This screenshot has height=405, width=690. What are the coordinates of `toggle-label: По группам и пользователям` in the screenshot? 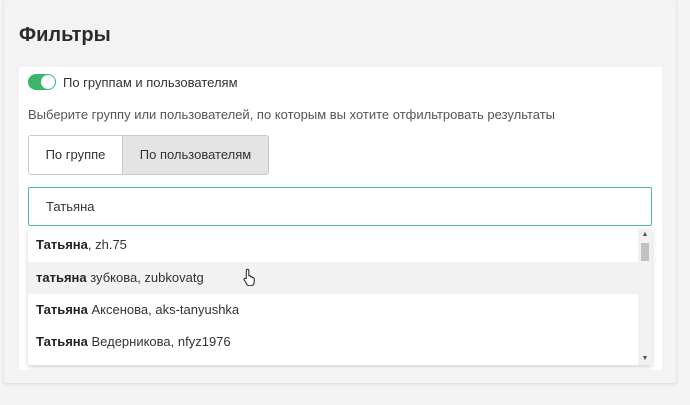 It's located at (150, 82).